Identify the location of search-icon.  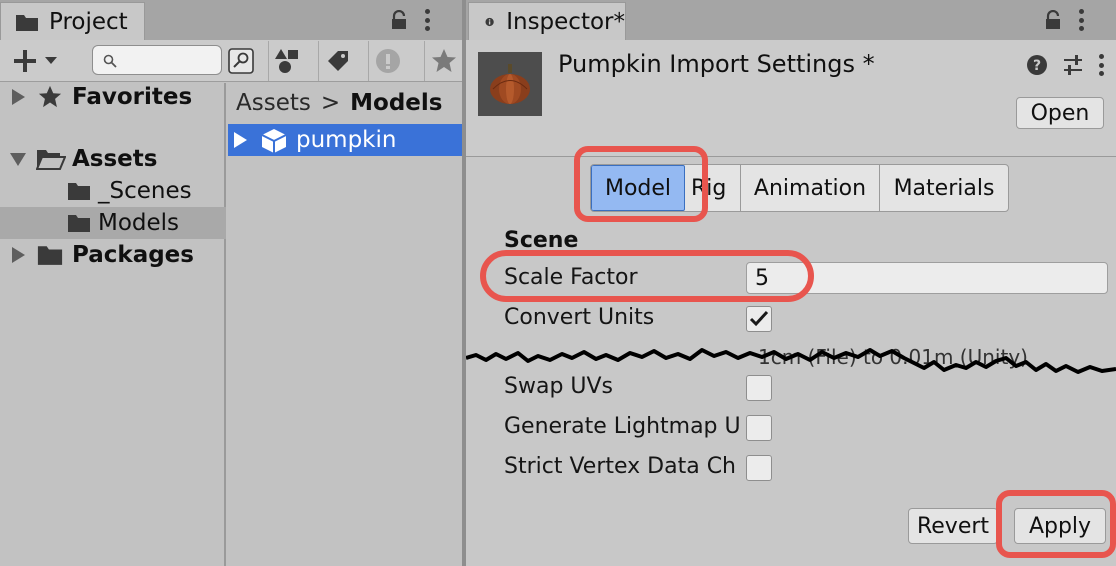
(110, 62).